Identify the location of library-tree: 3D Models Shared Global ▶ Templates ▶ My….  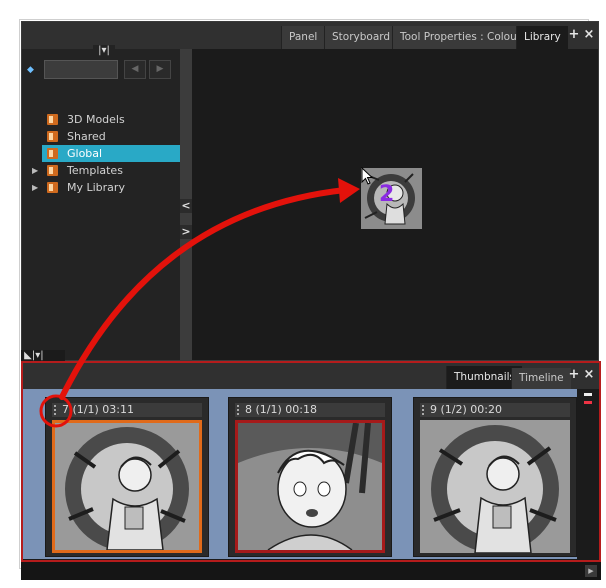
(101, 153).